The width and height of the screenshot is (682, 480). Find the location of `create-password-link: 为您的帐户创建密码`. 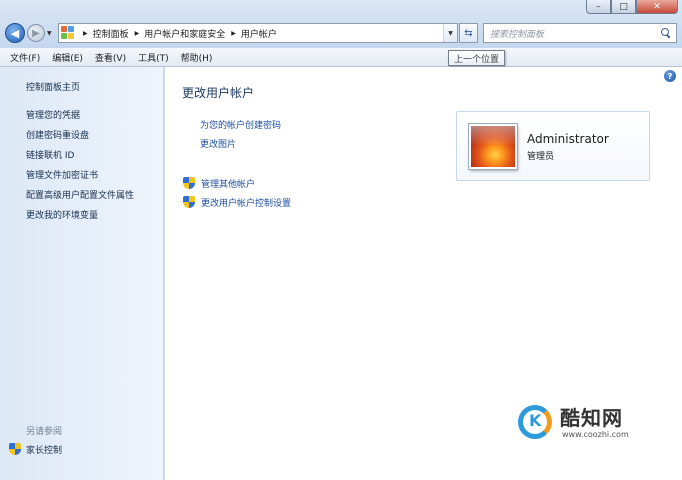

create-password-link: 为您的帐户创建密码 is located at coordinates (240, 124).